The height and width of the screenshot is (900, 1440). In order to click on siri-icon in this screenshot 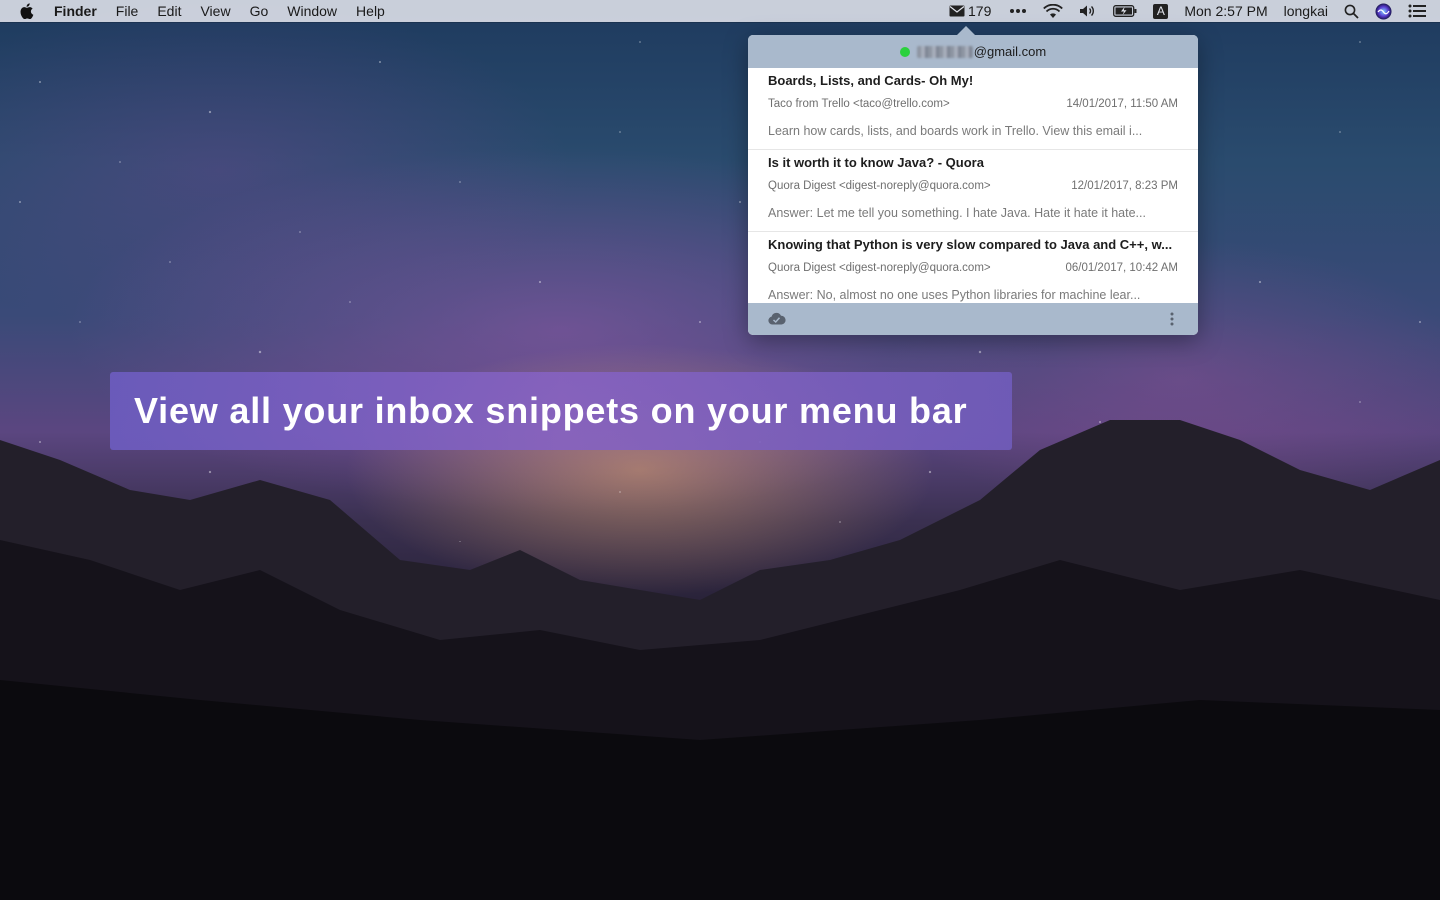, I will do `click(1383, 11)`.